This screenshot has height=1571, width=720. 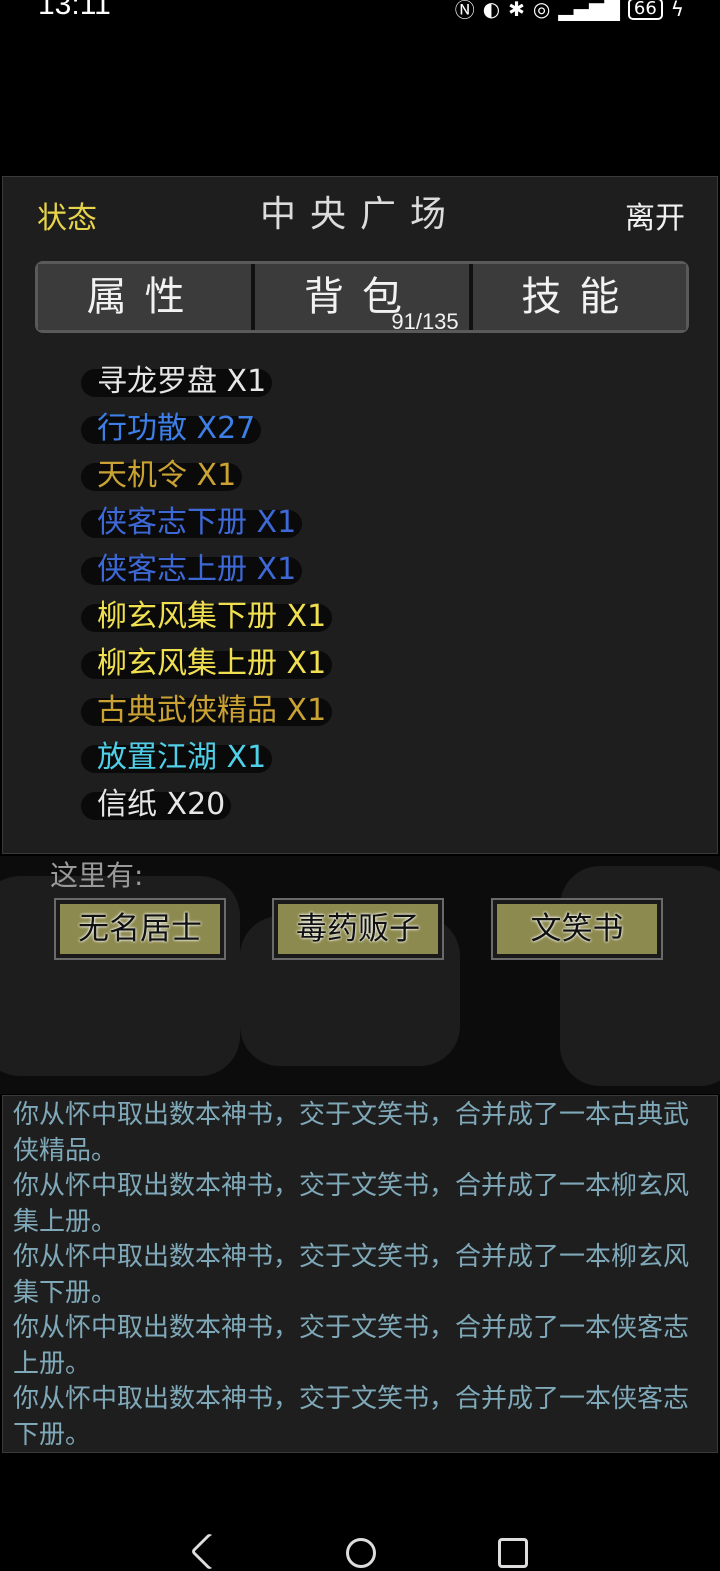 What do you see at coordinates (167, 475) in the screenshot?
I see `item-label: 天机令 X1` at bounding box center [167, 475].